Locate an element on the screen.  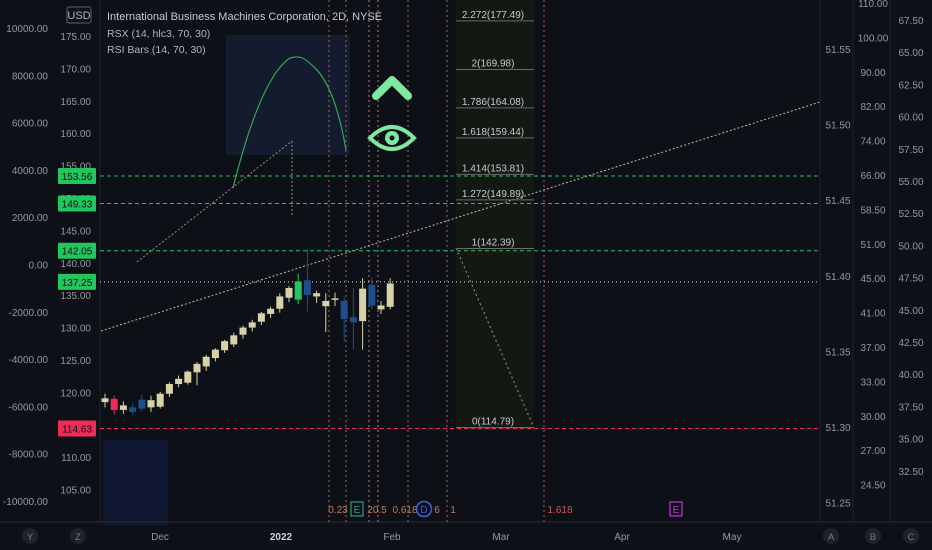
mid-right-tick-label: 51.35 is located at coordinates (837, 352).